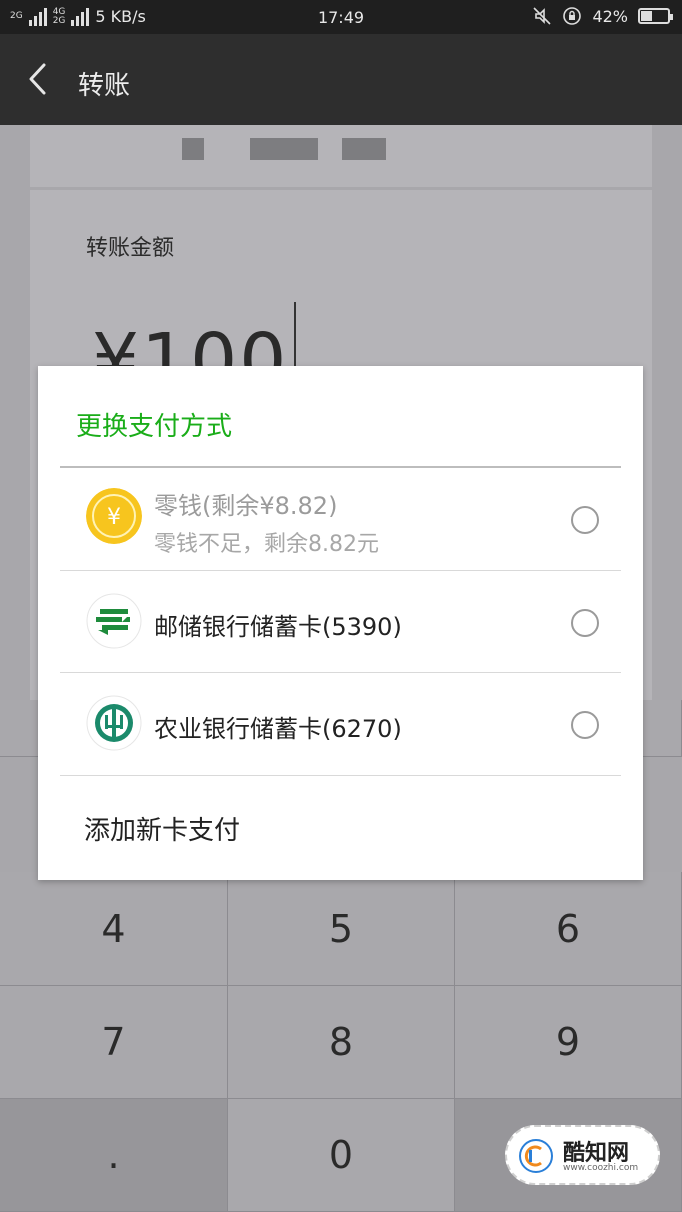  Describe the element at coordinates (341, 17) in the screenshot. I see `status-bar: 2G 4G 2G 5 KB/s 17:49 42%` at that location.